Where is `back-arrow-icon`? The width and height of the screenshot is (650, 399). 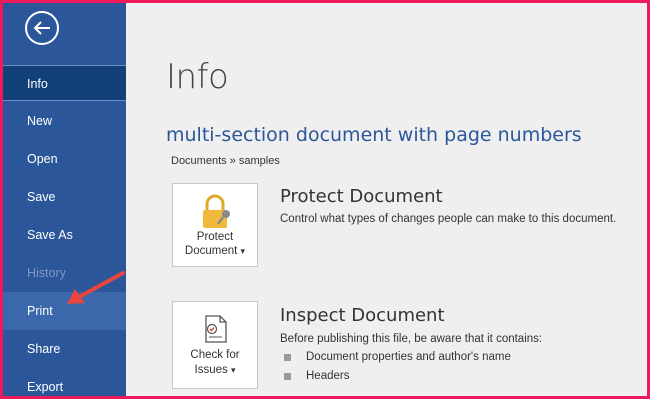 back-arrow-icon is located at coordinates (41, 28).